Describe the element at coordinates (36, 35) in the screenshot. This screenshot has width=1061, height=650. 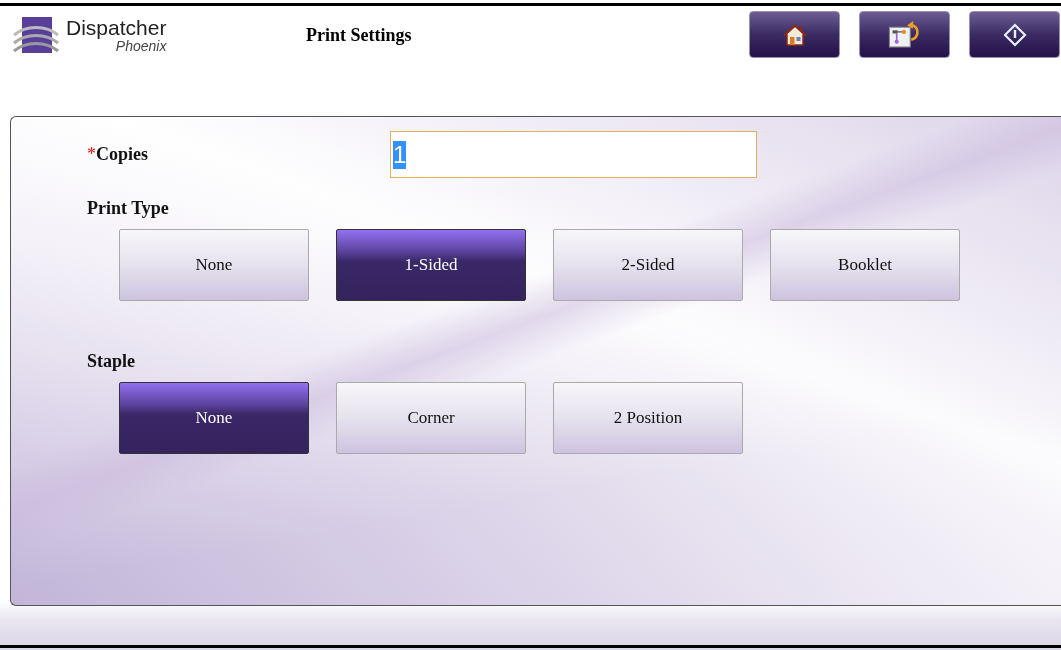
I see `logo-mark-icon` at that location.